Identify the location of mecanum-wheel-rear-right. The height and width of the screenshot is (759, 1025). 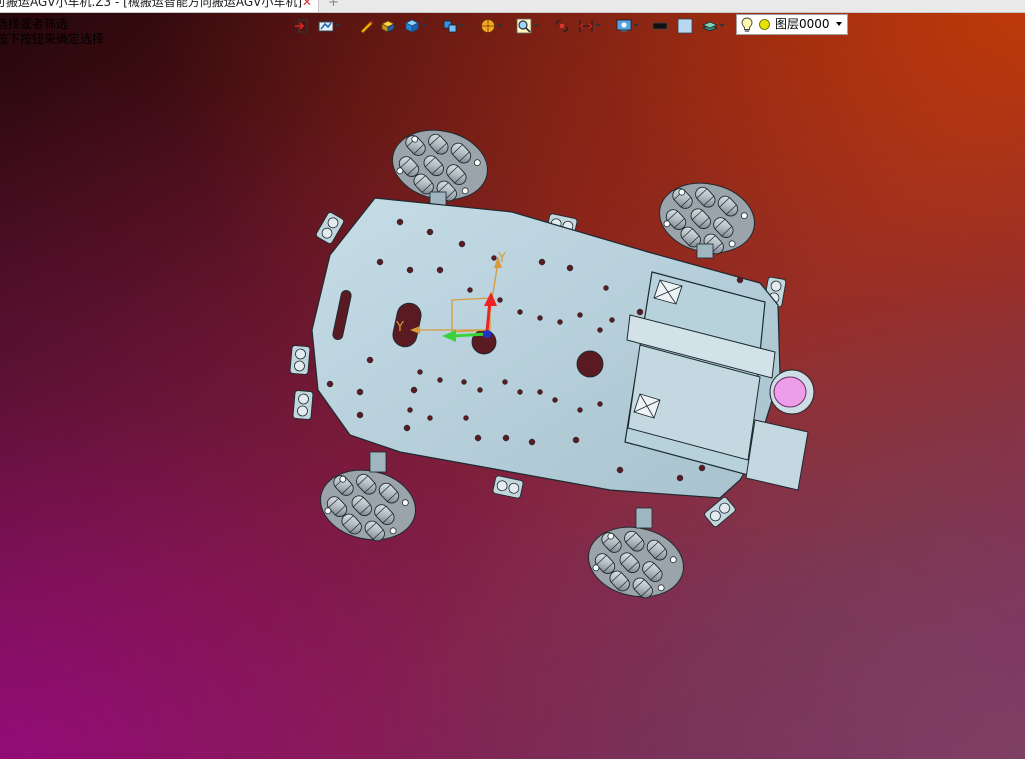
(636, 563).